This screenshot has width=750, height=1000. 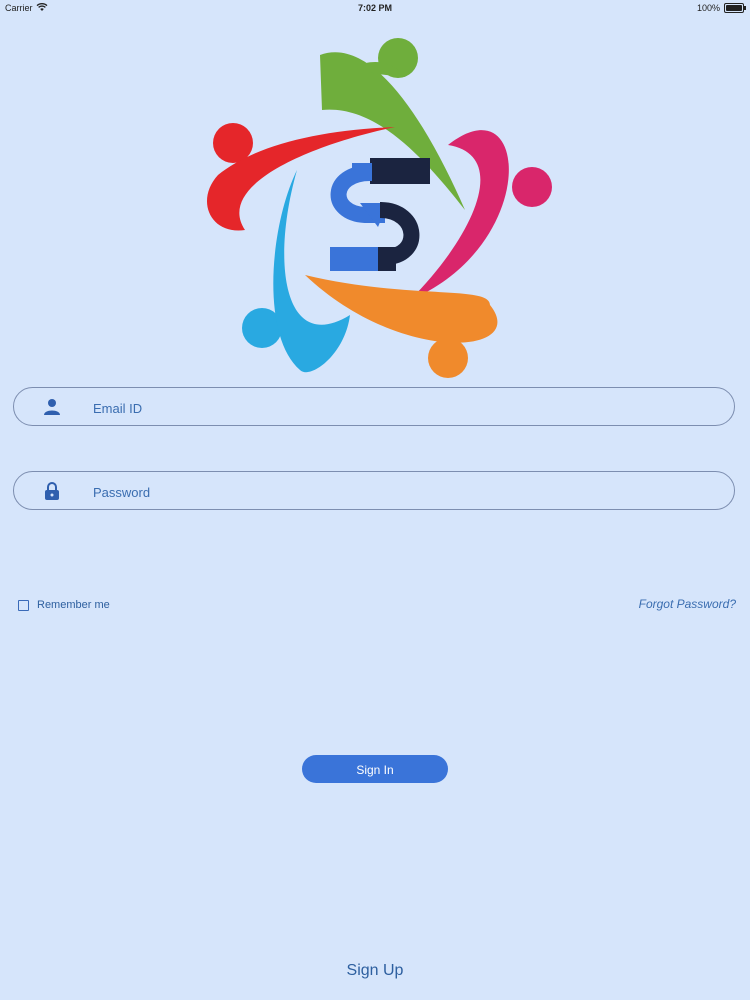 What do you see at coordinates (380, 214) in the screenshot?
I see `dollar-sign-icon` at bounding box center [380, 214].